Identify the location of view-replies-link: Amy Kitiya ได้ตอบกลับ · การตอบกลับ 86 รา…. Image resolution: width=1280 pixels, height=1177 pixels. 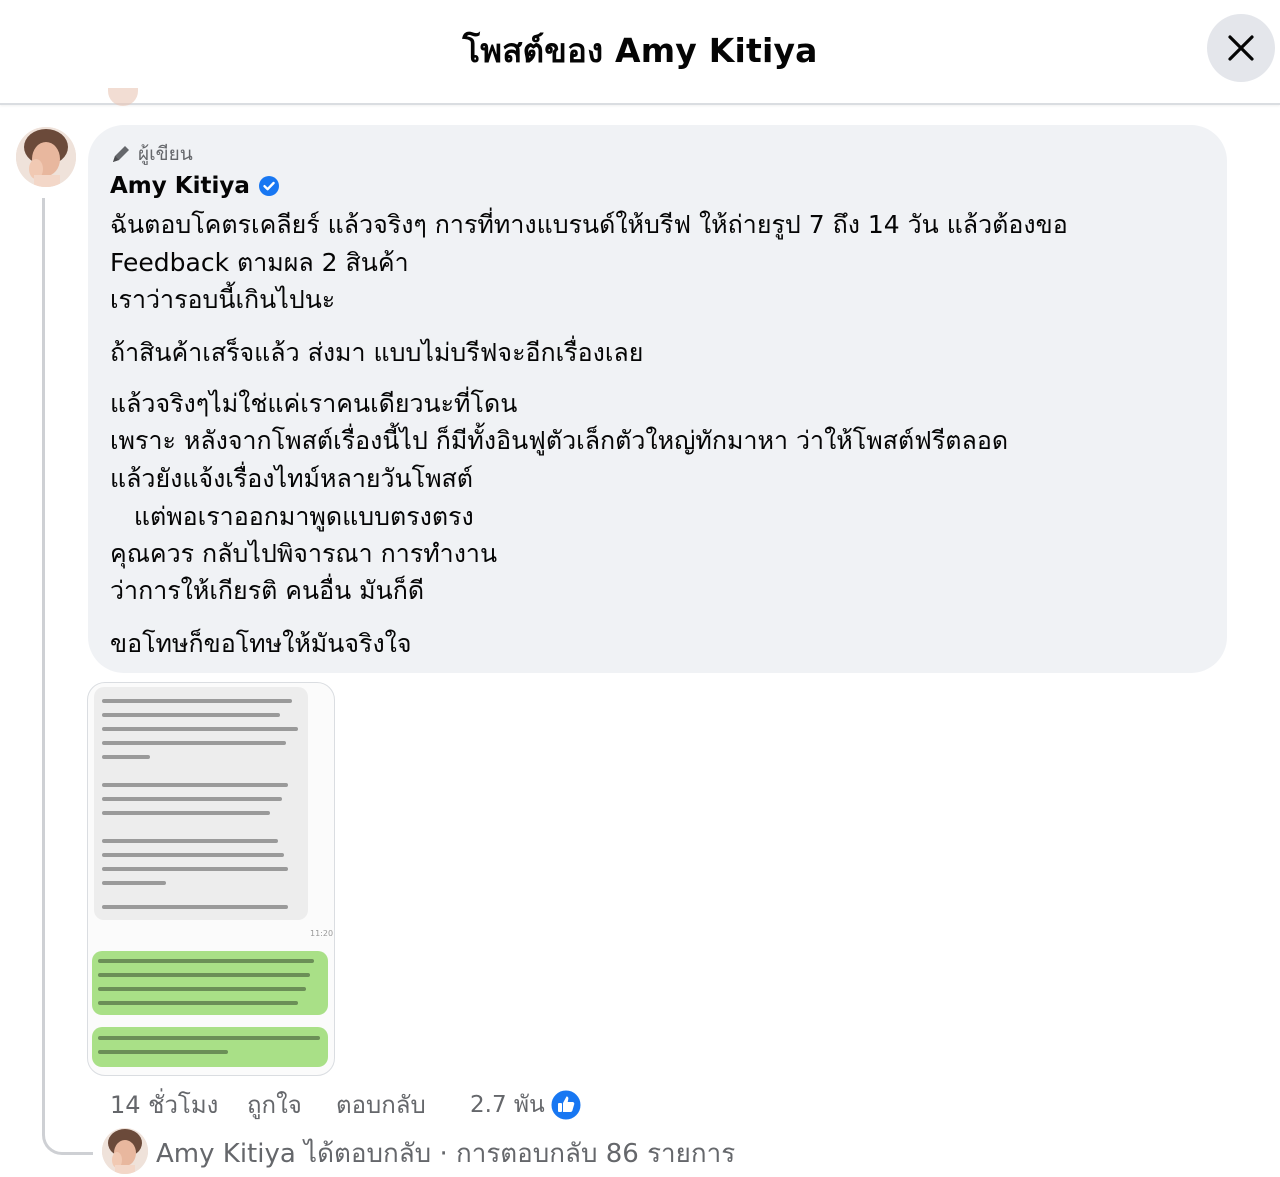
(445, 1153).